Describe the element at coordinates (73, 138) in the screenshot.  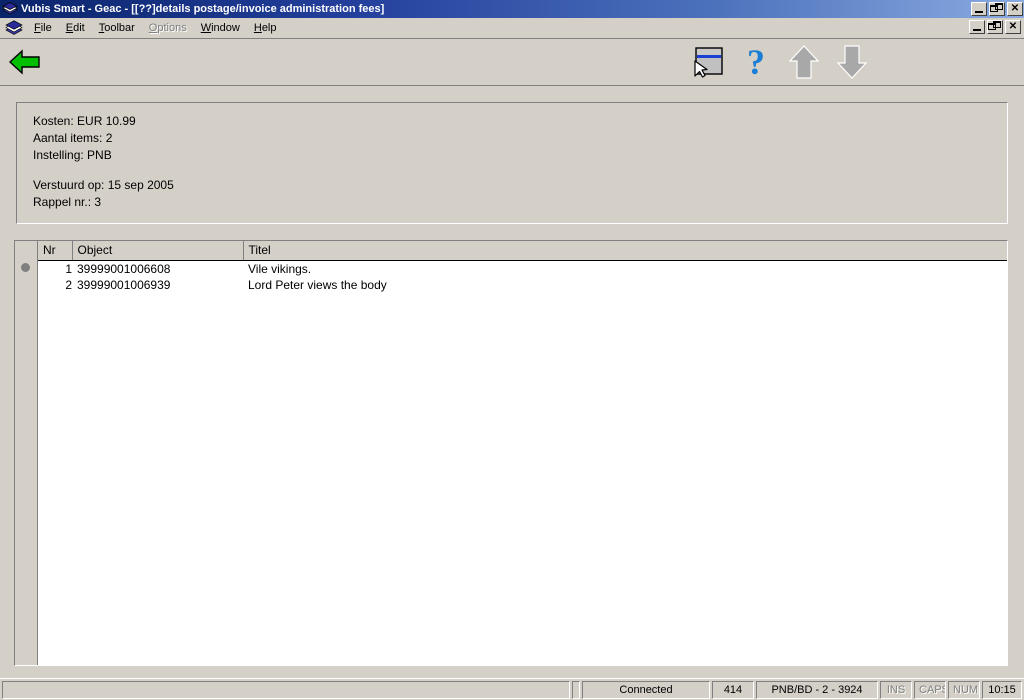
I see `info-line-aantal-items: Aantal items: 2` at that location.